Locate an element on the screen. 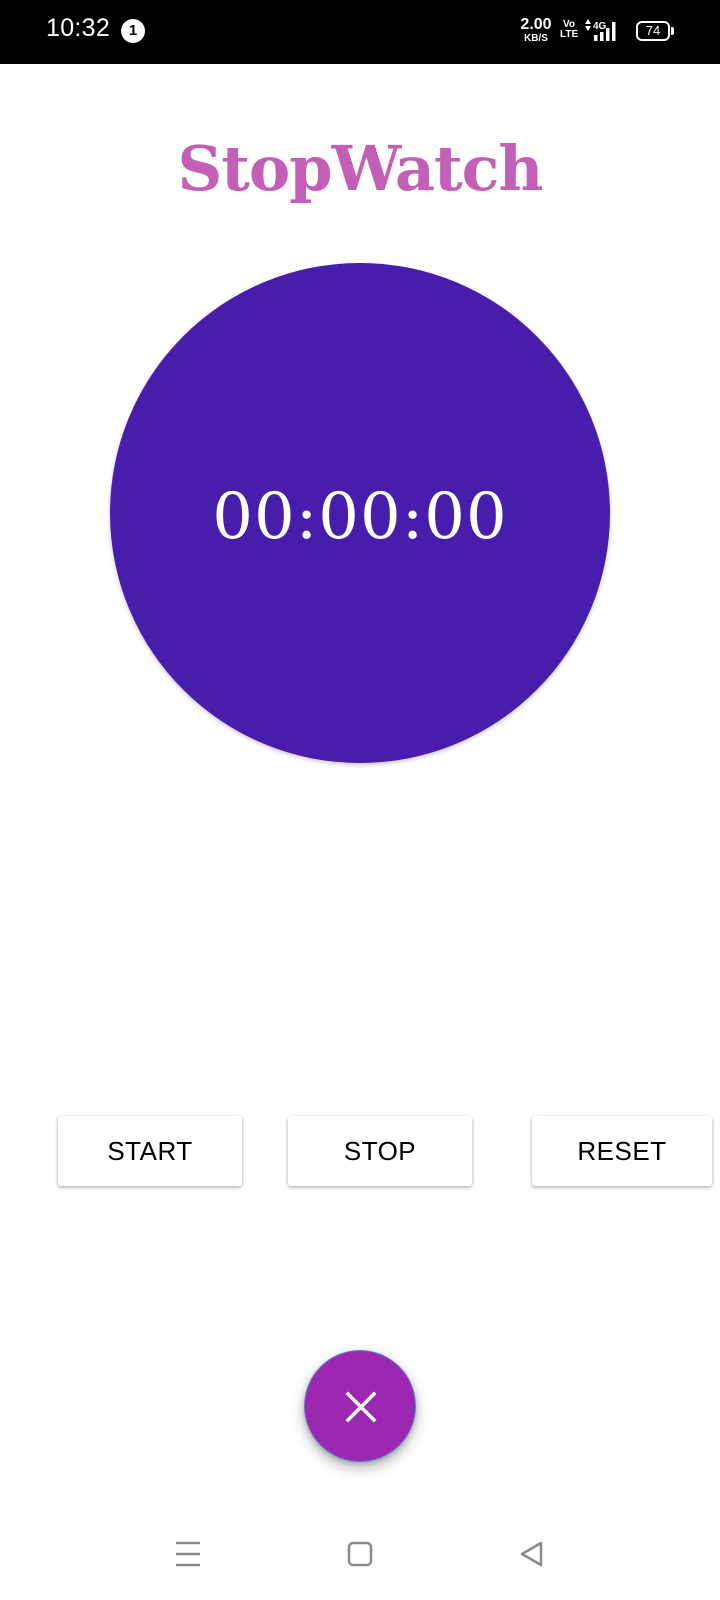 The width and height of the screenshot is (720, 1600). network-speed: 2.00 KB/S is located at coordinates (536, 30).